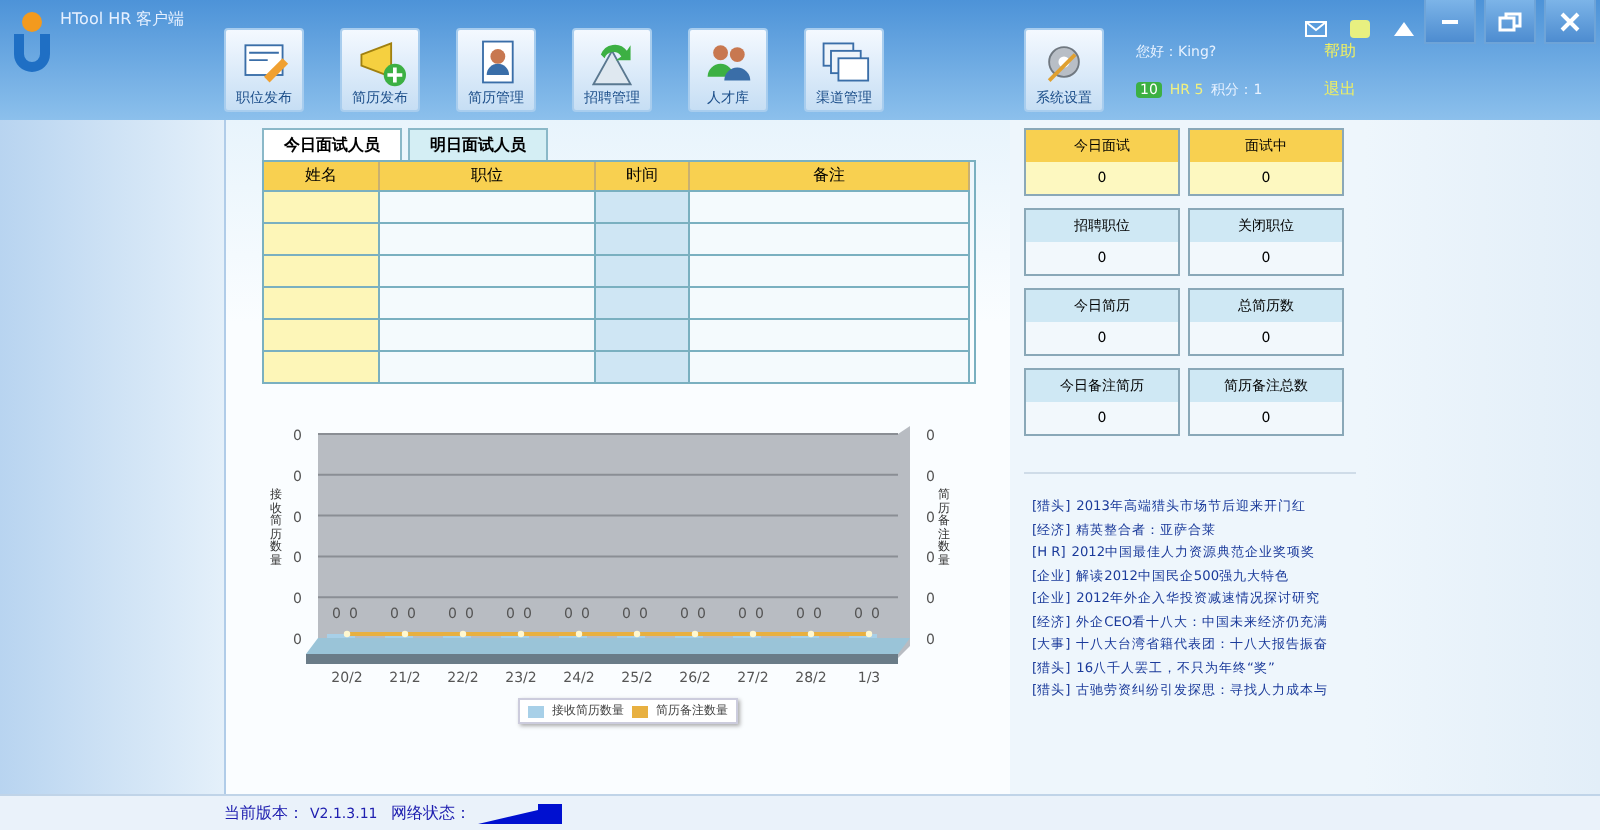 This screenshot has height=830, width=1600. I want to click on restore-button, so click(1510, 22).